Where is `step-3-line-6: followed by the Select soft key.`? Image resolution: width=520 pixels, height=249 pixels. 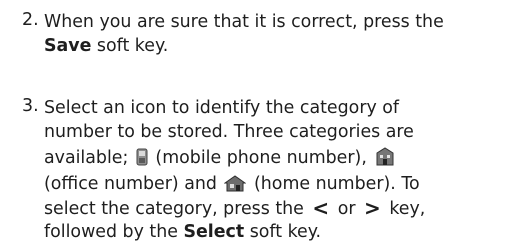 step-3-line-6: followed by the Select soft key. is located at coordinates (182, 232).